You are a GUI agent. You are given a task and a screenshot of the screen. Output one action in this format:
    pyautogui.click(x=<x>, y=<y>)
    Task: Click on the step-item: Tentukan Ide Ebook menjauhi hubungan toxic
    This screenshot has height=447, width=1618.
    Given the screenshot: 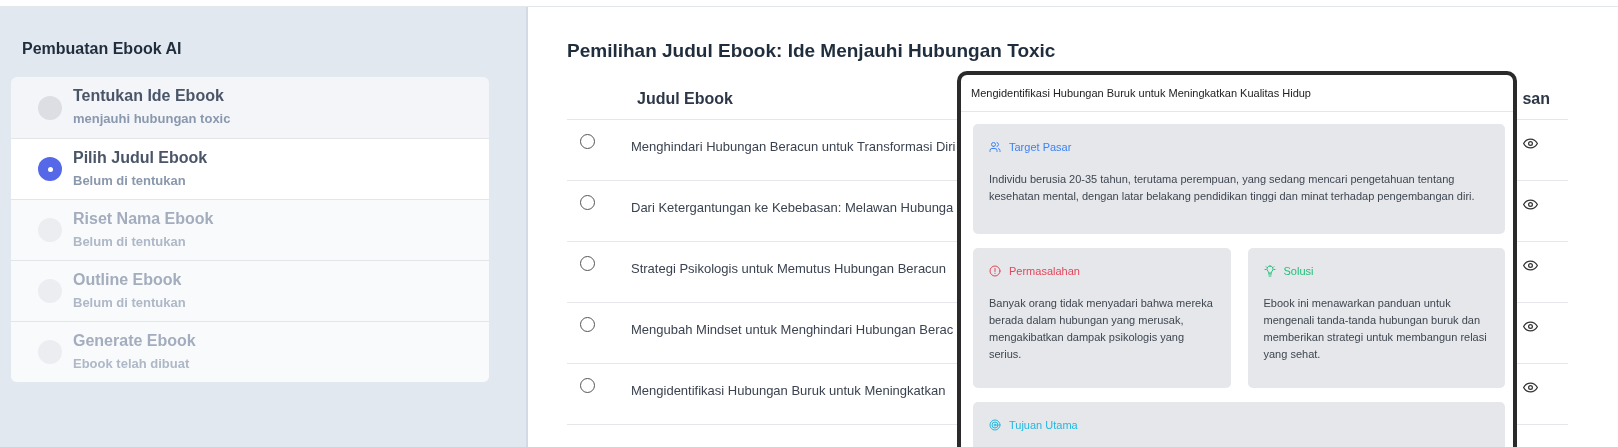 What is the action you would take?
    pyautogui.click(x=250, y=107)
    